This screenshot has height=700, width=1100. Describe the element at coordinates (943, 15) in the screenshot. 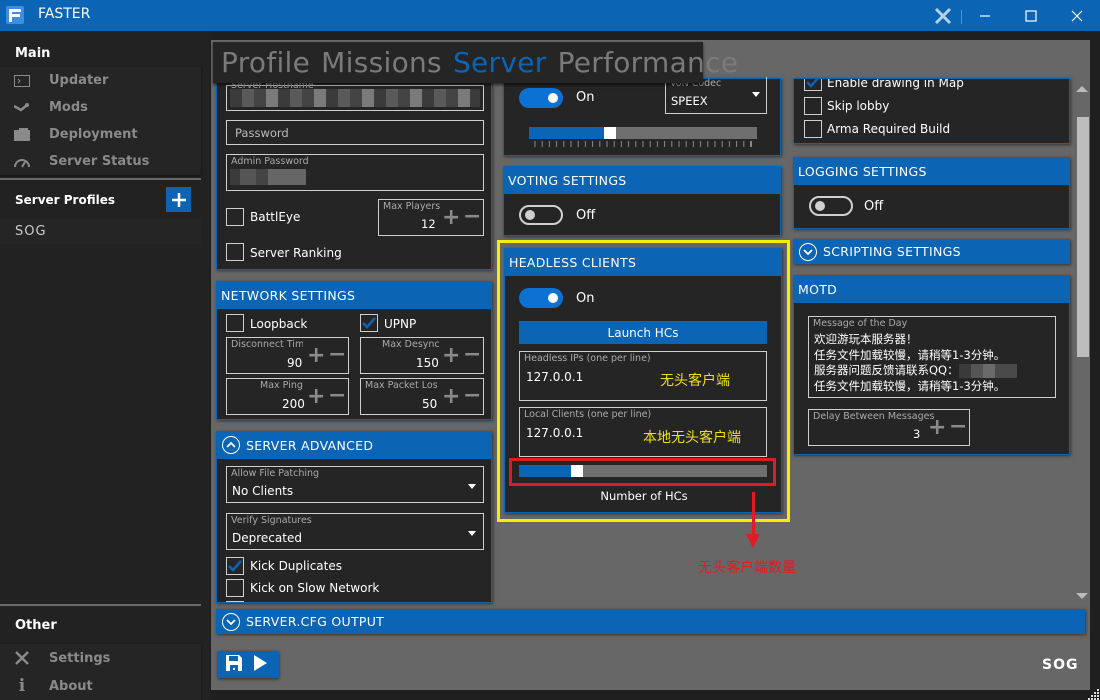

I see `tools-button` at that location.